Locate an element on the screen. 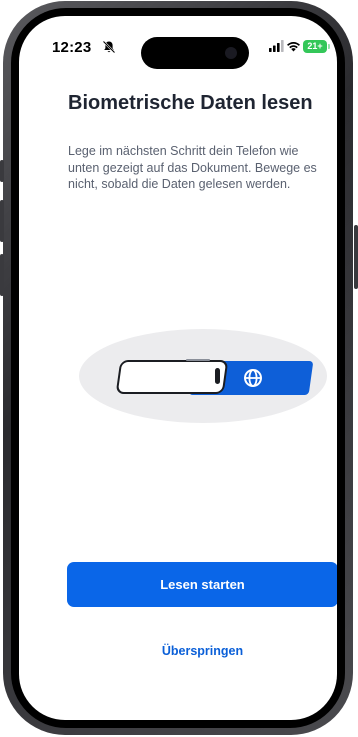 This screenshot has width=358, height=737. dynamic-island is located at coordinates (195, 53).